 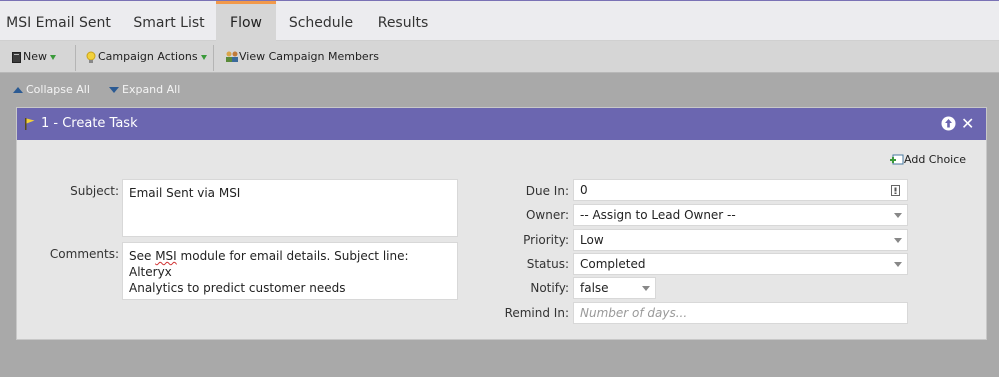 I want to click on due-in-value: 0, so click(x=584, y=190).